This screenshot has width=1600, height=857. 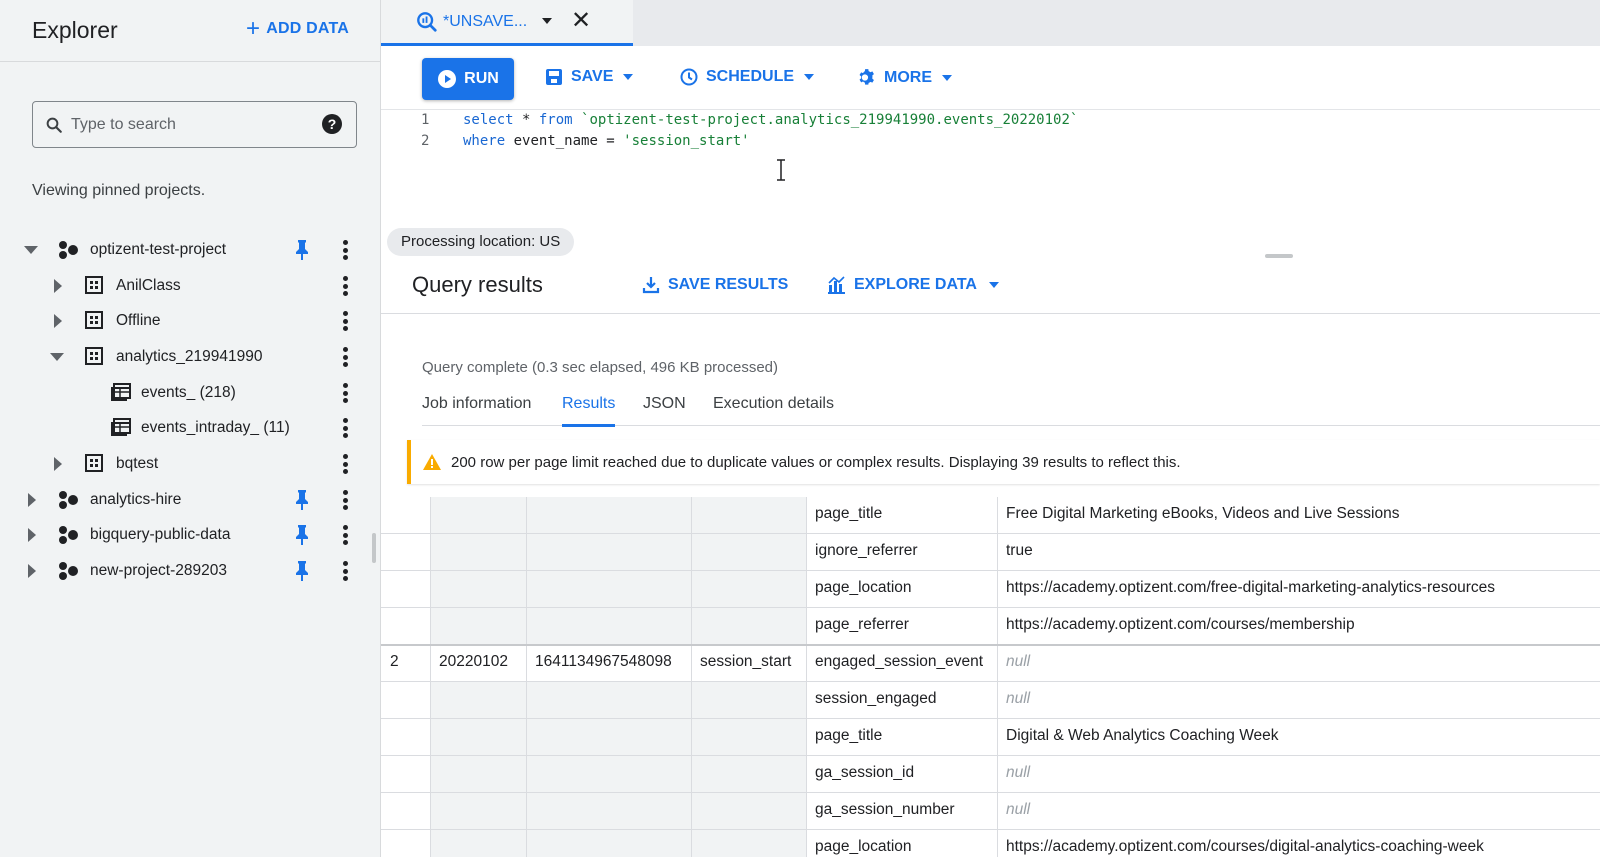 What do you see at coordinates (185, 464) in the screenshot?
I see `tree-item-bqtest: bqtest` at bounding box center [185, 464].